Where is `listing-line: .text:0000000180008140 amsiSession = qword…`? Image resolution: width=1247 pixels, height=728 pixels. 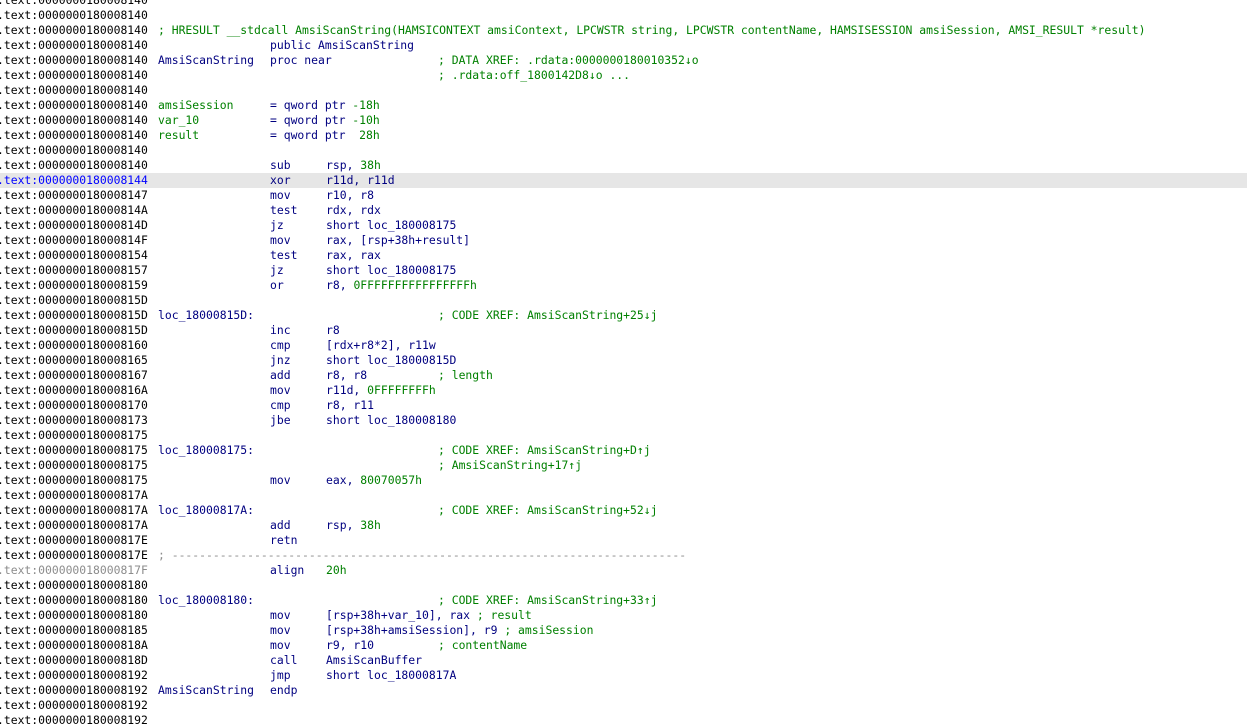 listing-line: .text:0000000180008140 amsiSession = qword… is located at coordinates (623, 105).